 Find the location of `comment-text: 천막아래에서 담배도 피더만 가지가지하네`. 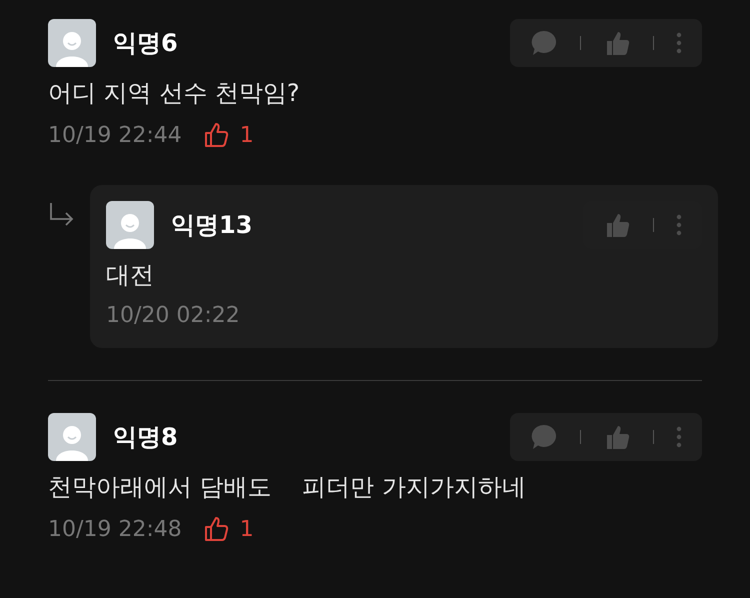

comment-text: 천막아래에서 담배도 피더만 가지가지하네 is located at coordinates (287, 487).